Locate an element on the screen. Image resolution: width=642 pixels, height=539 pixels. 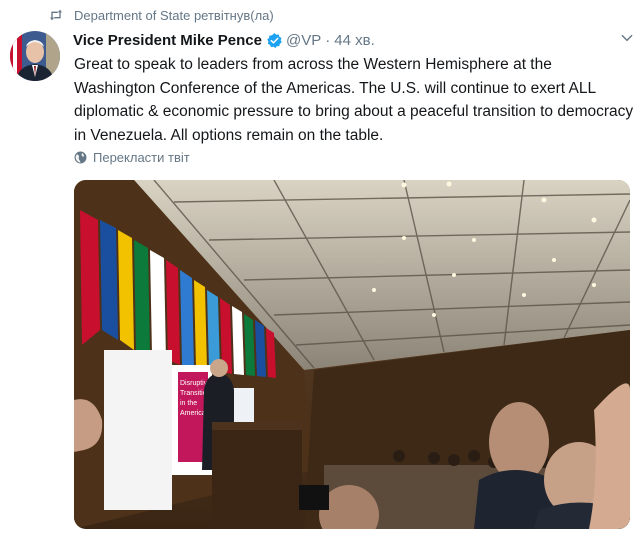
author-name: Vice President Mike Pence is located at coordinates (167, 40).